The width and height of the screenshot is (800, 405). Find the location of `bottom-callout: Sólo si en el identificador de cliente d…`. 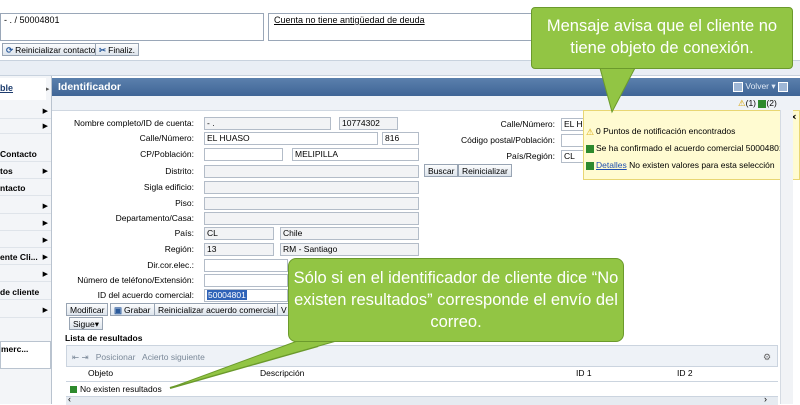

bottom-callout: Sólo si en el identificador de cliente d… is located at coordinates (456, 300).